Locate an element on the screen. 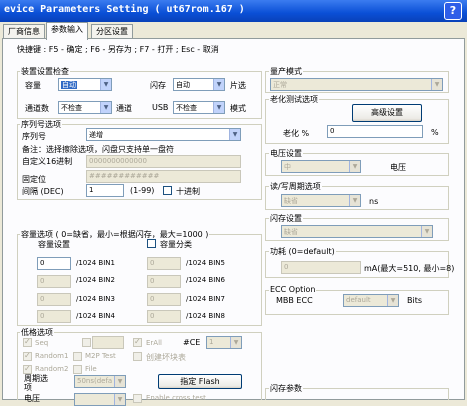 The image size is (467, 406). channel-suffix: 通道 is located at coordinates (124, 108).